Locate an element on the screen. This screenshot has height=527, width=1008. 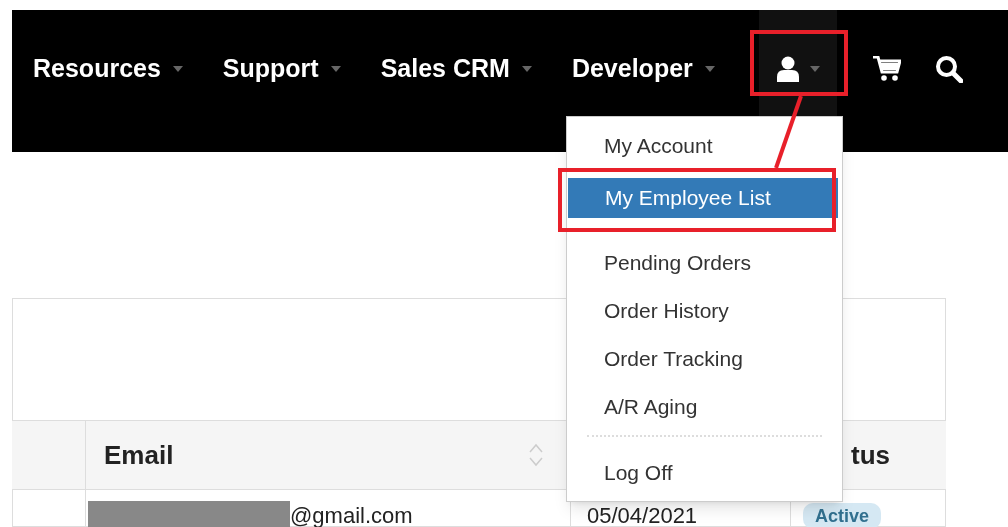
menu-item: Pending Orders is located at coordinates (704, 263).